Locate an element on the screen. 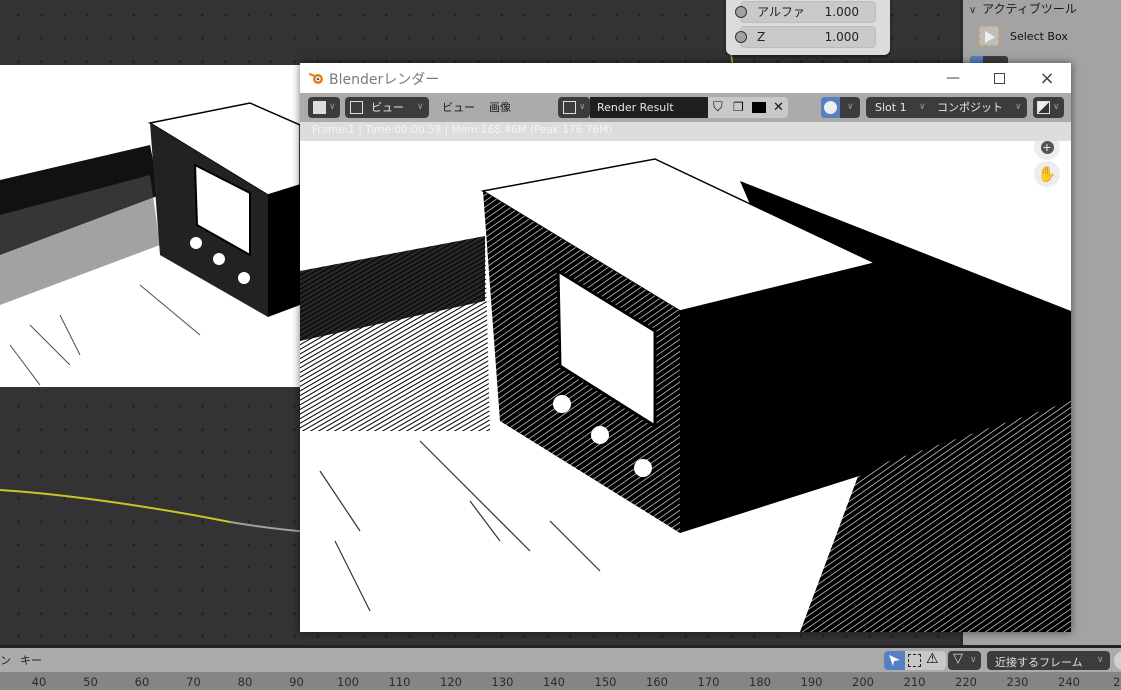 This screenshot has width=1121, height=690. backdrop-scene is located at coordinates (155, 226).